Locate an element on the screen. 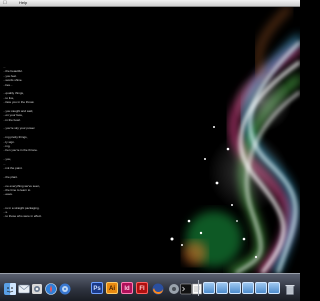 This screenshot has height=301, width=320. safari-icon is located at coordinates (51, 288).